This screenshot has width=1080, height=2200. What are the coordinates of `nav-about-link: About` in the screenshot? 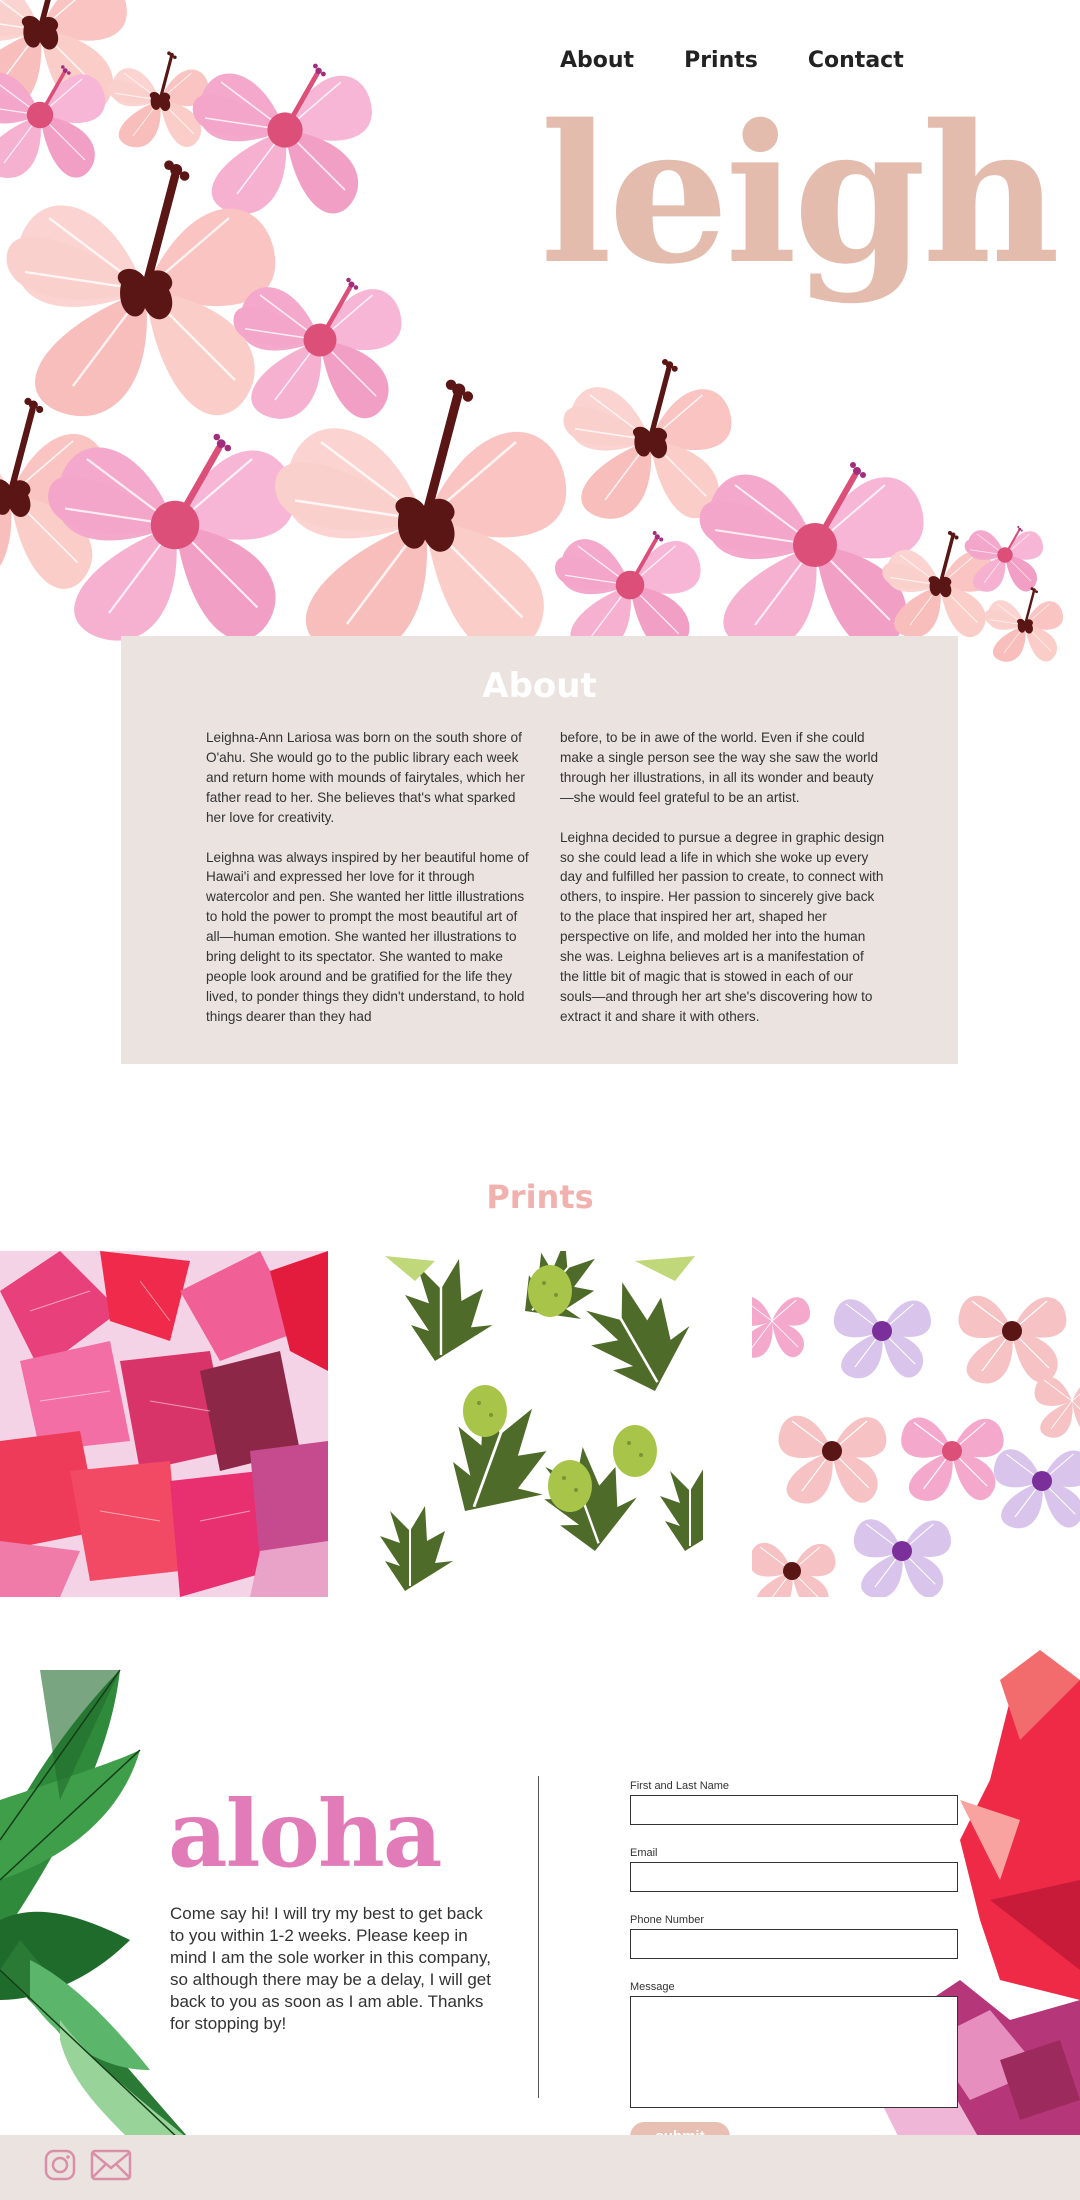 It's located at (597, 60).